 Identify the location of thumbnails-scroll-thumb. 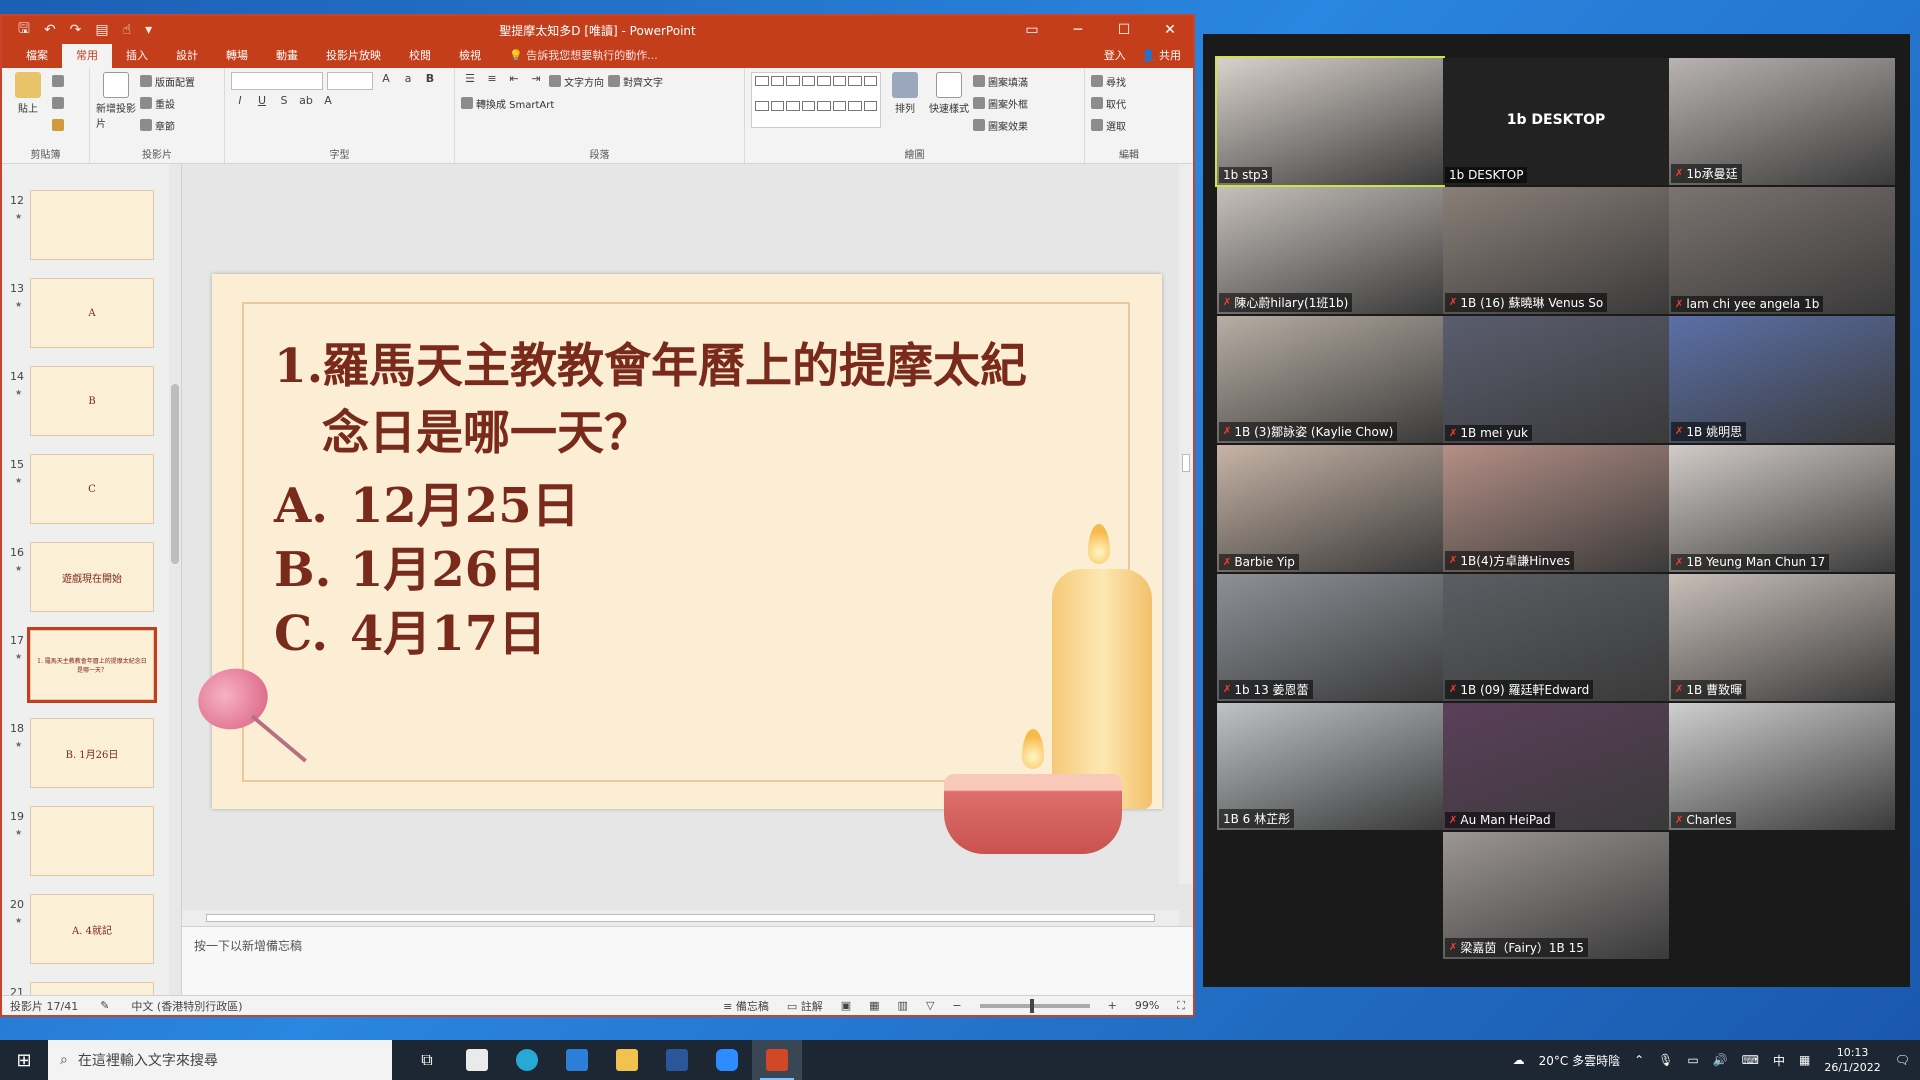
(175, 474).